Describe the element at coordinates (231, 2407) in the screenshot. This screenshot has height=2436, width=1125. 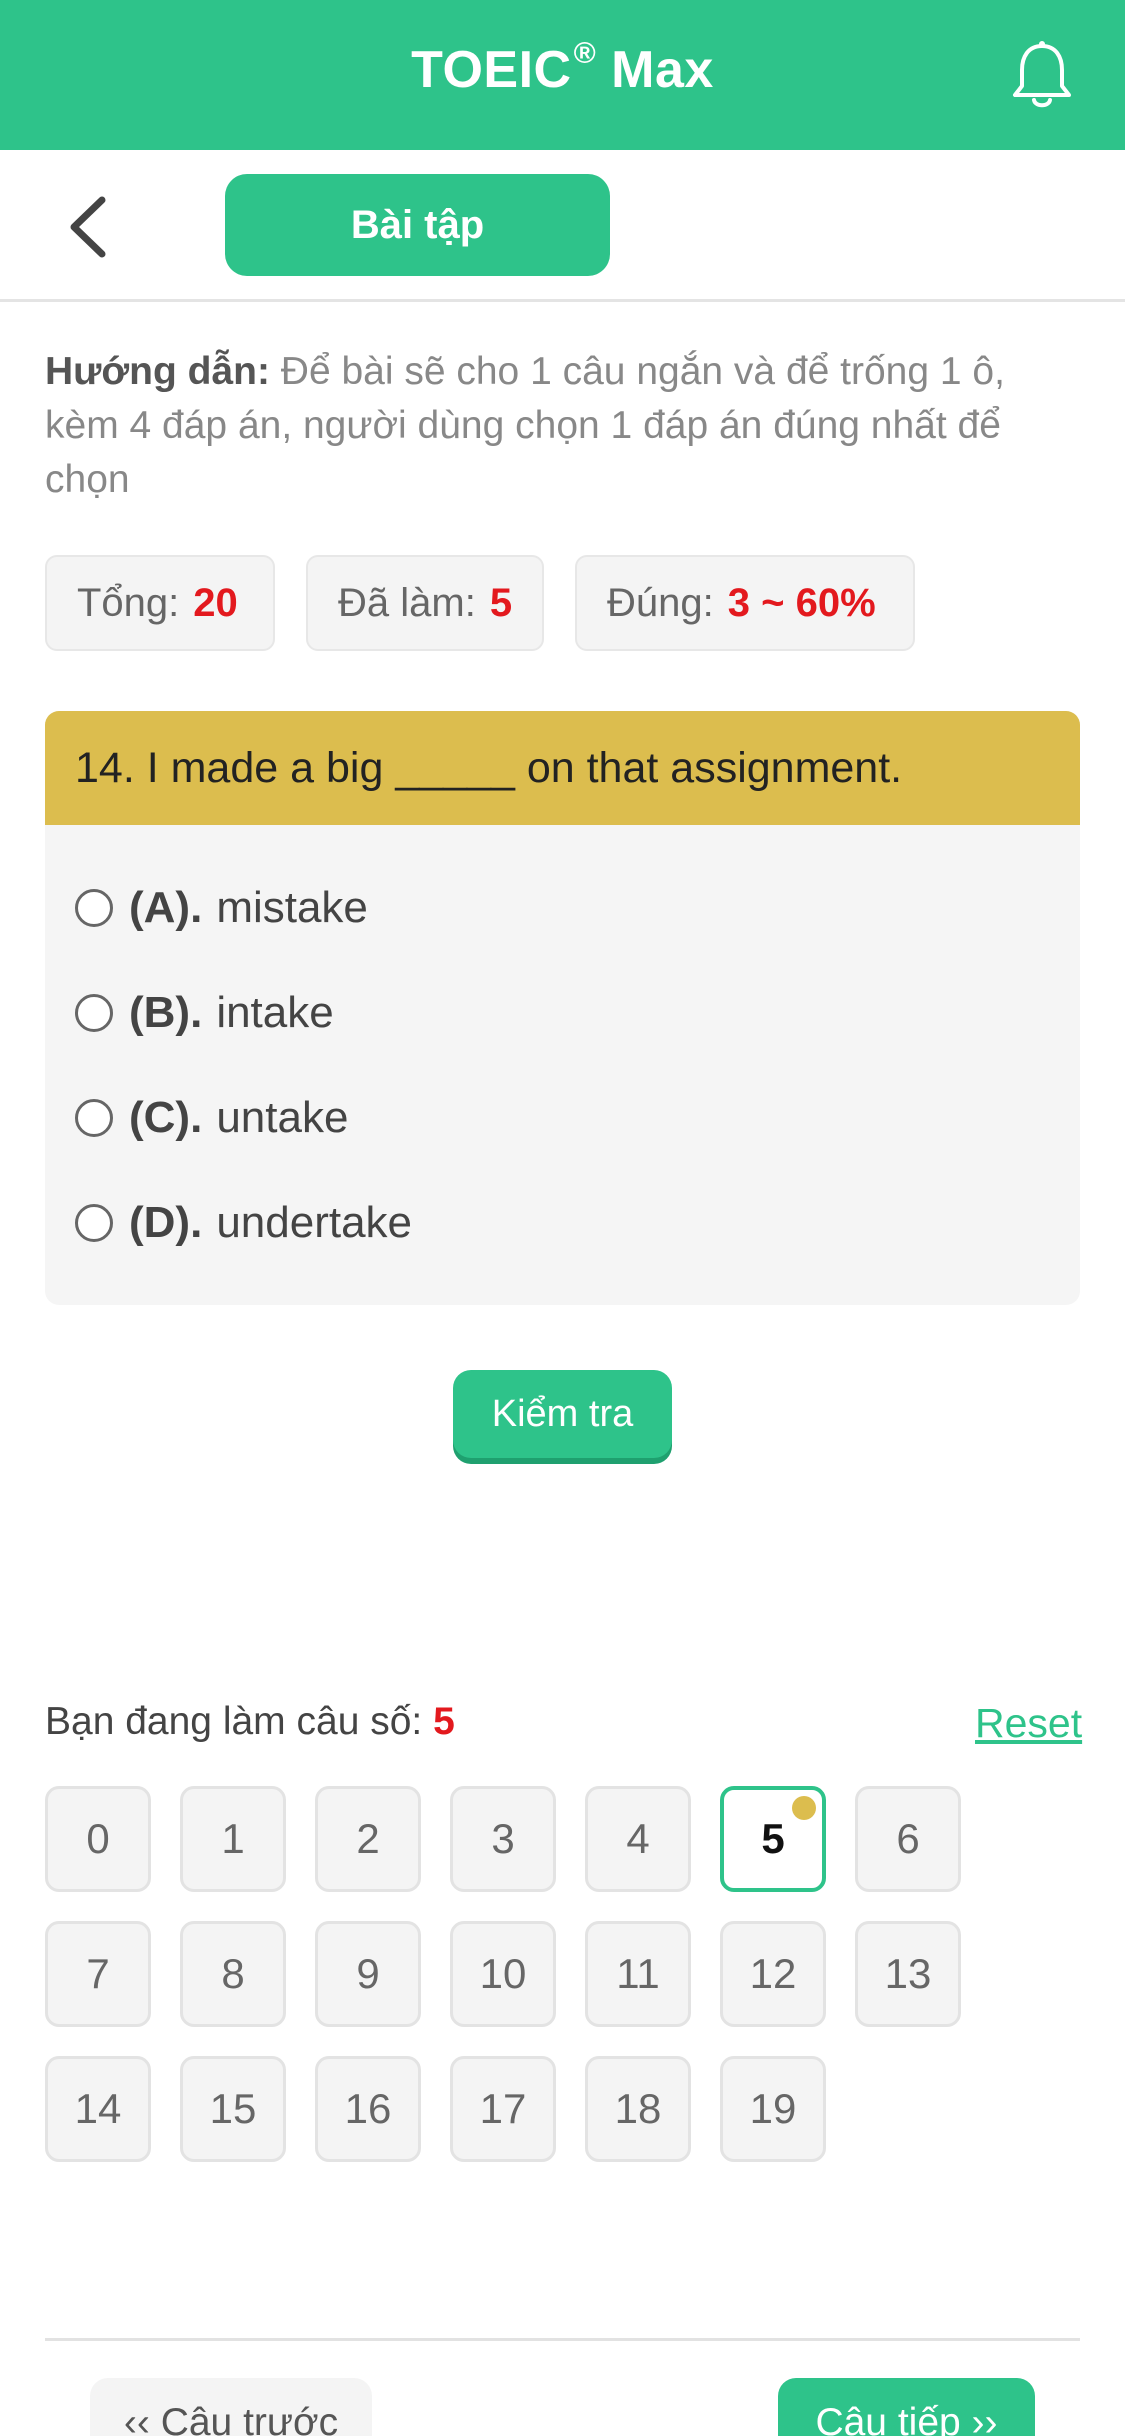
I see `previous-question-button: ‹‹ Câu trước` at that location.